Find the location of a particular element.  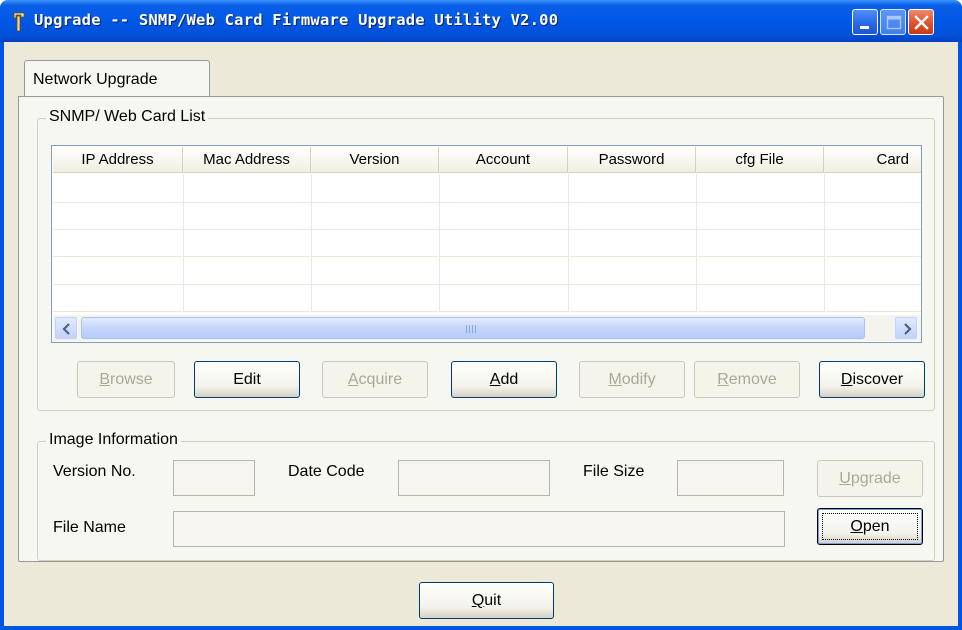

maximize-icon is located at coordinates (894, 22).